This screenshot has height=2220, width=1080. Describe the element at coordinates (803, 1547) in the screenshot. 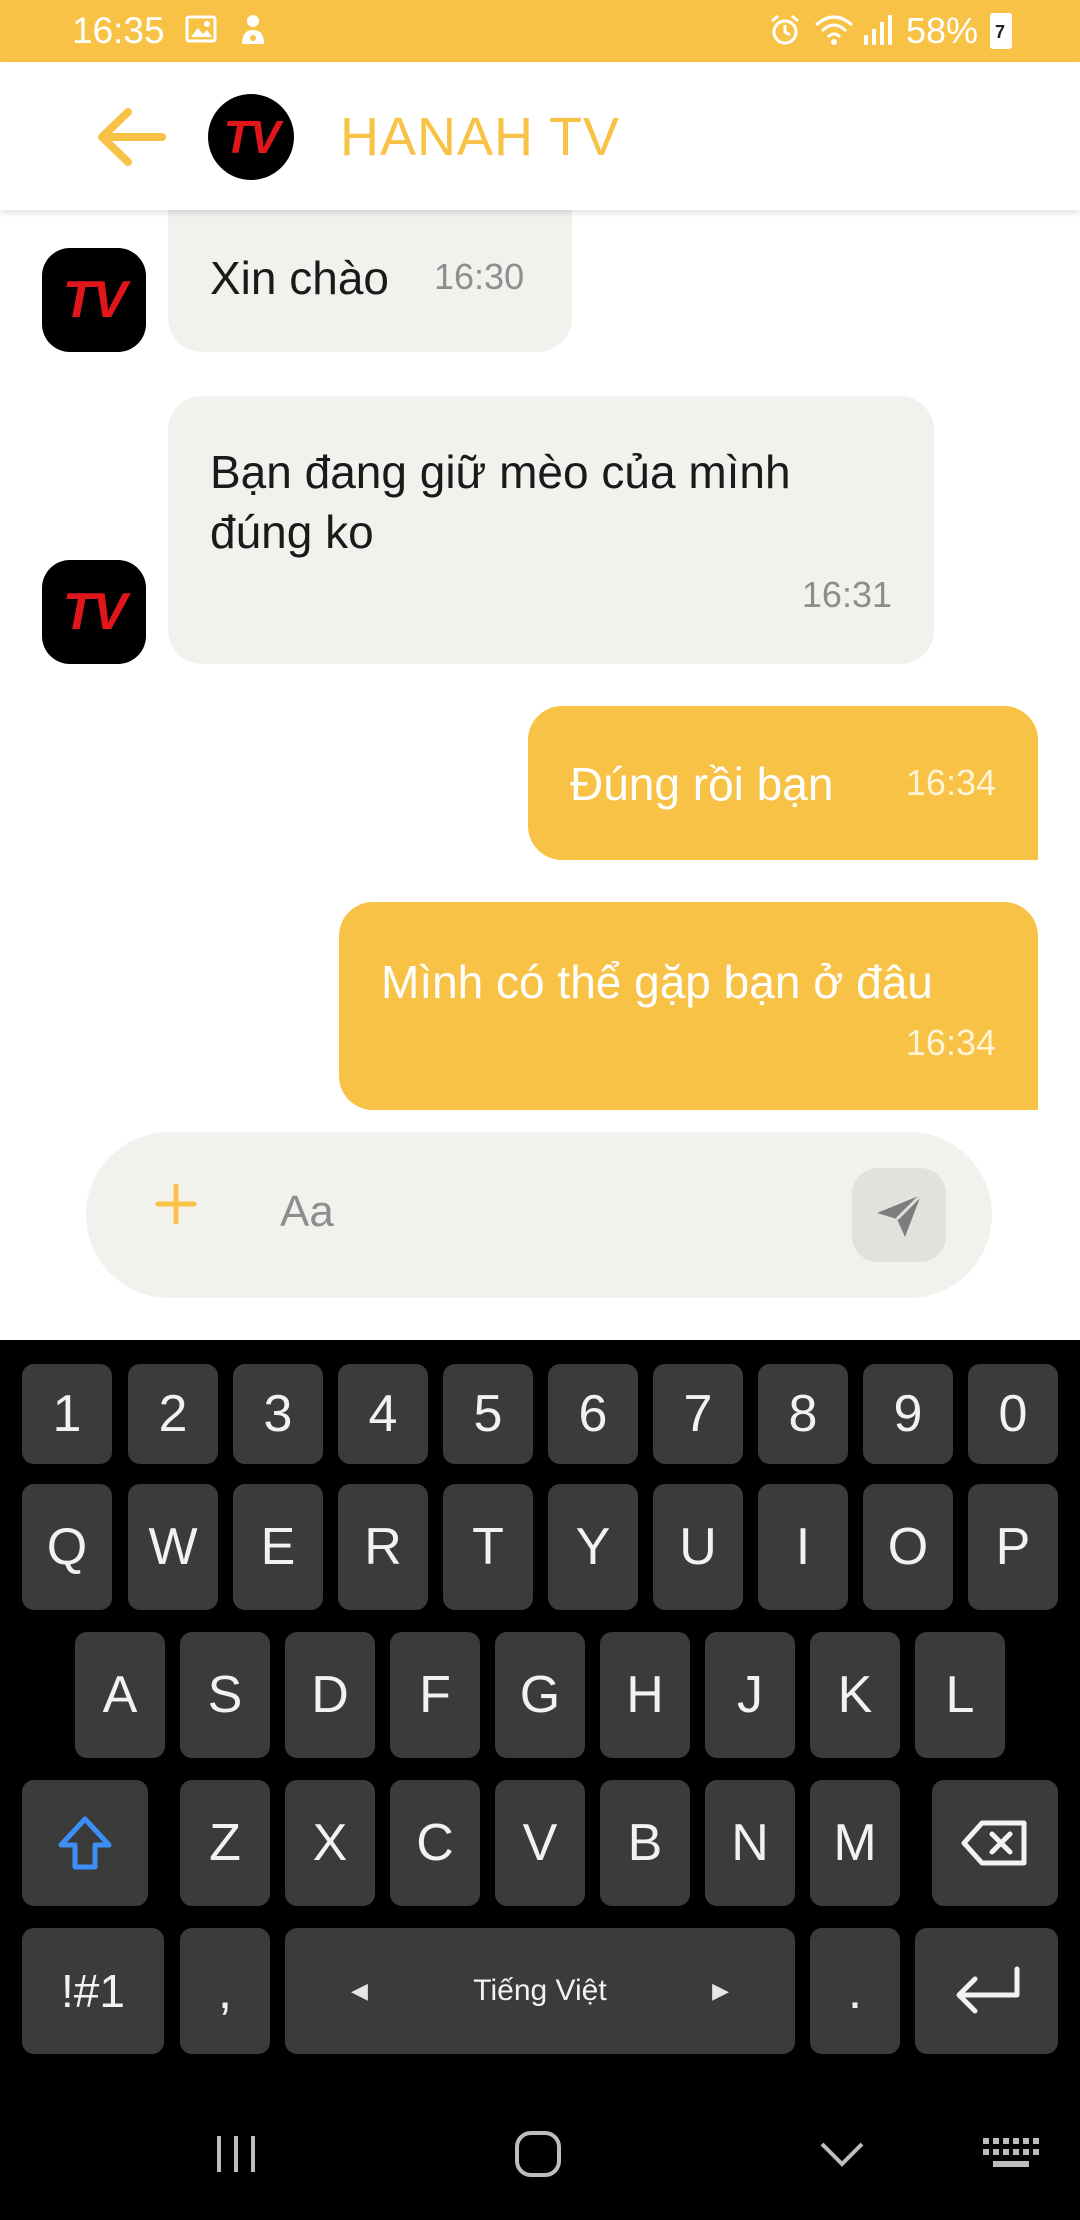

I see `key-i: I` at that location.